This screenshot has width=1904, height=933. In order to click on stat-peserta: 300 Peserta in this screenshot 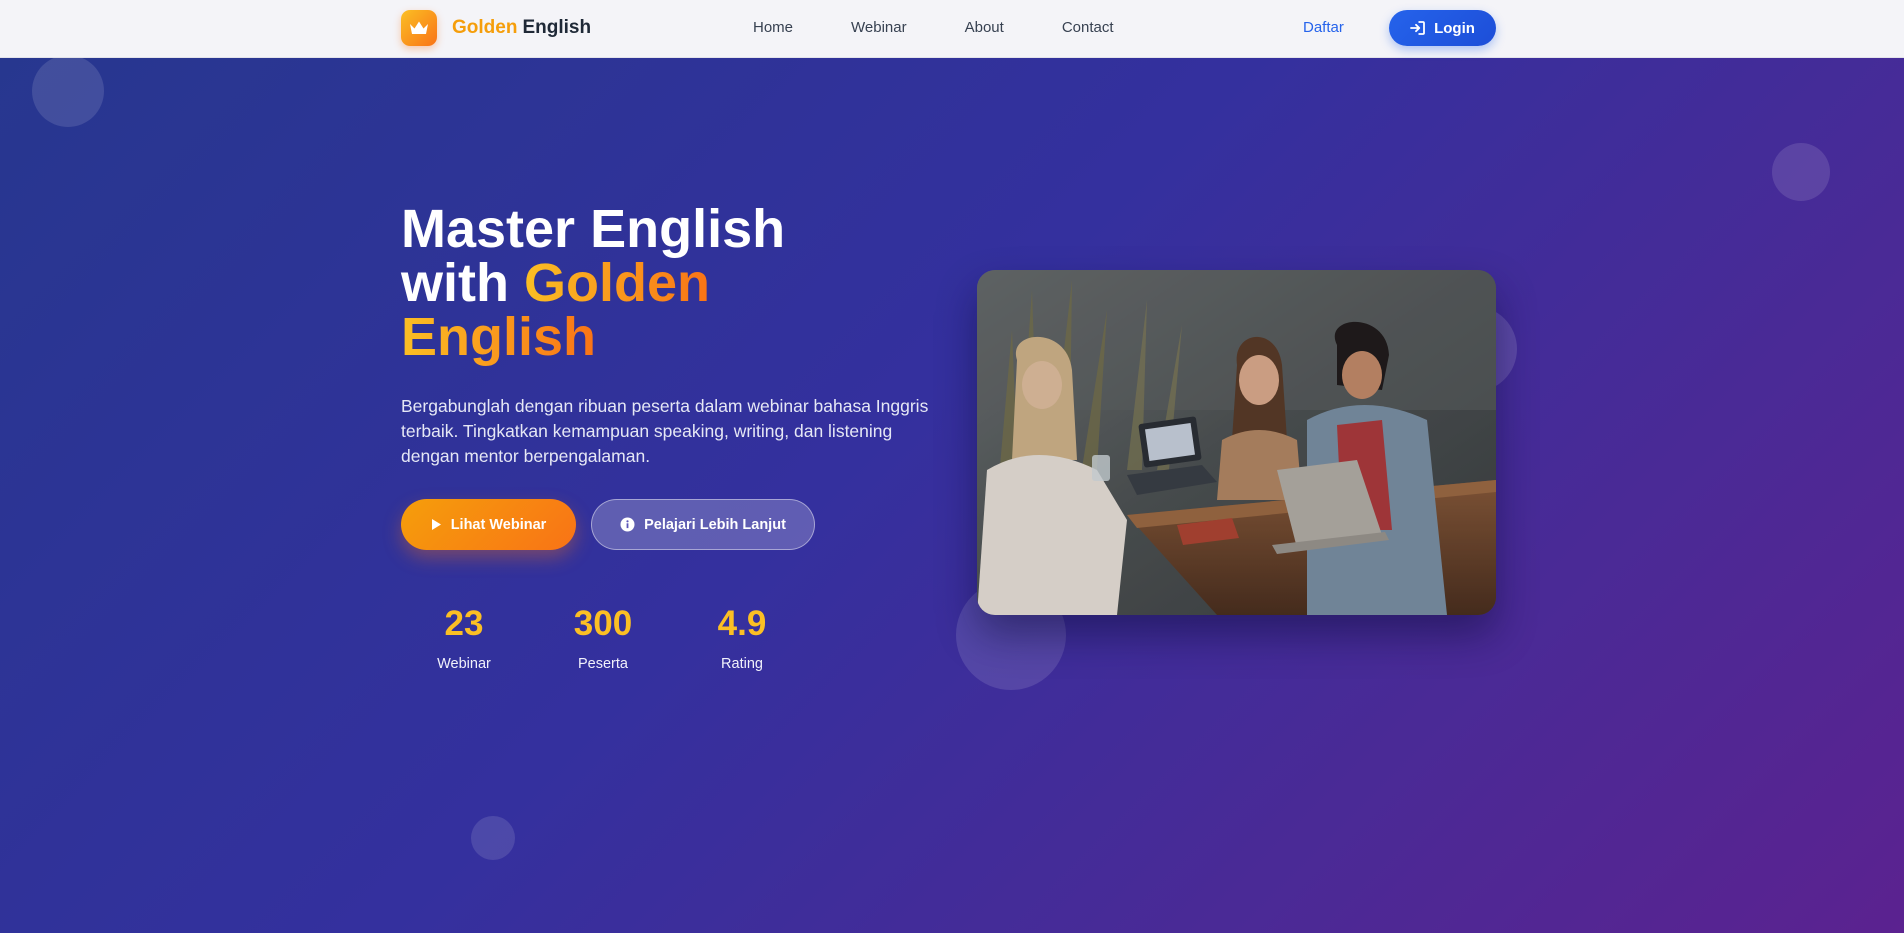, I will do `click(603, 638)`.